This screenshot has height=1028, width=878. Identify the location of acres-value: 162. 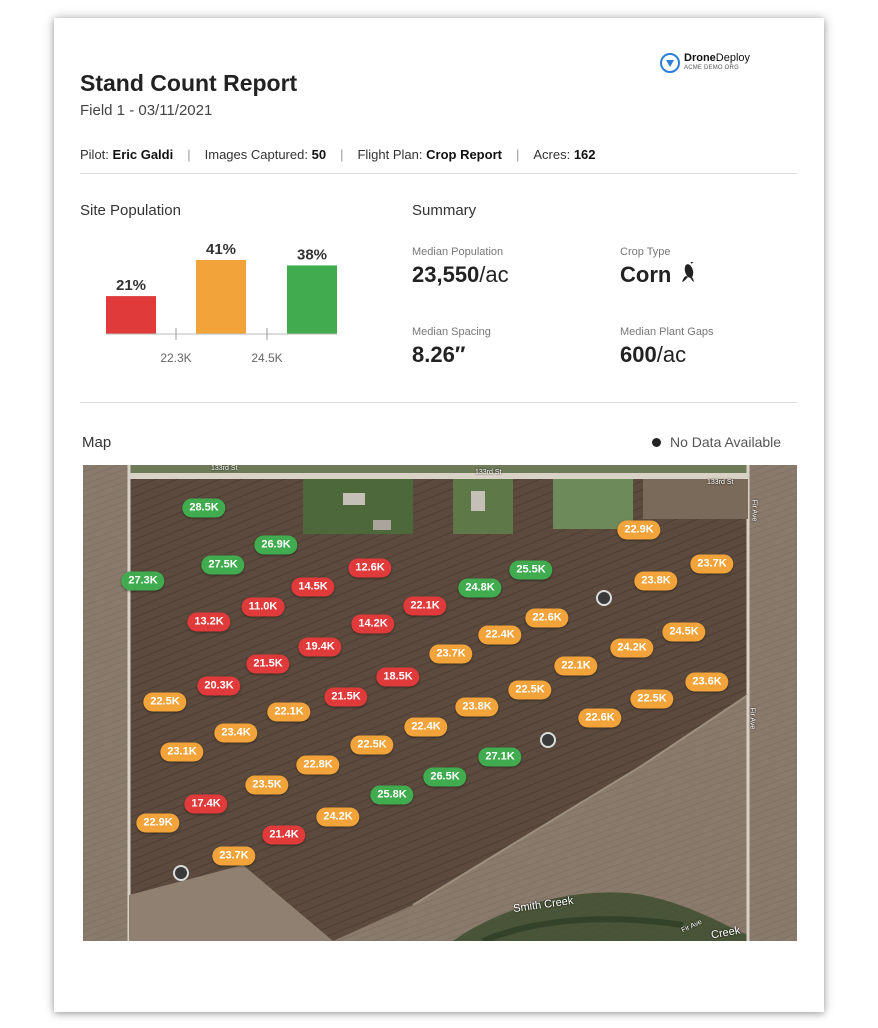
(584, 154).